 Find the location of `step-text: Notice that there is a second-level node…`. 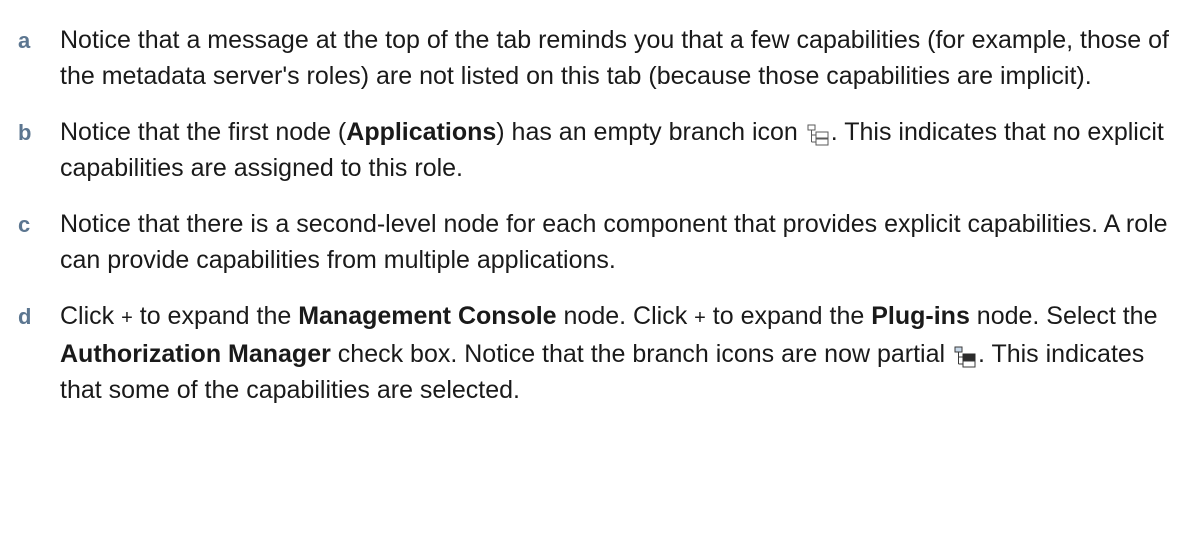

step-text: Notice that there is a second-level node… is located at coordinates (614, 242).